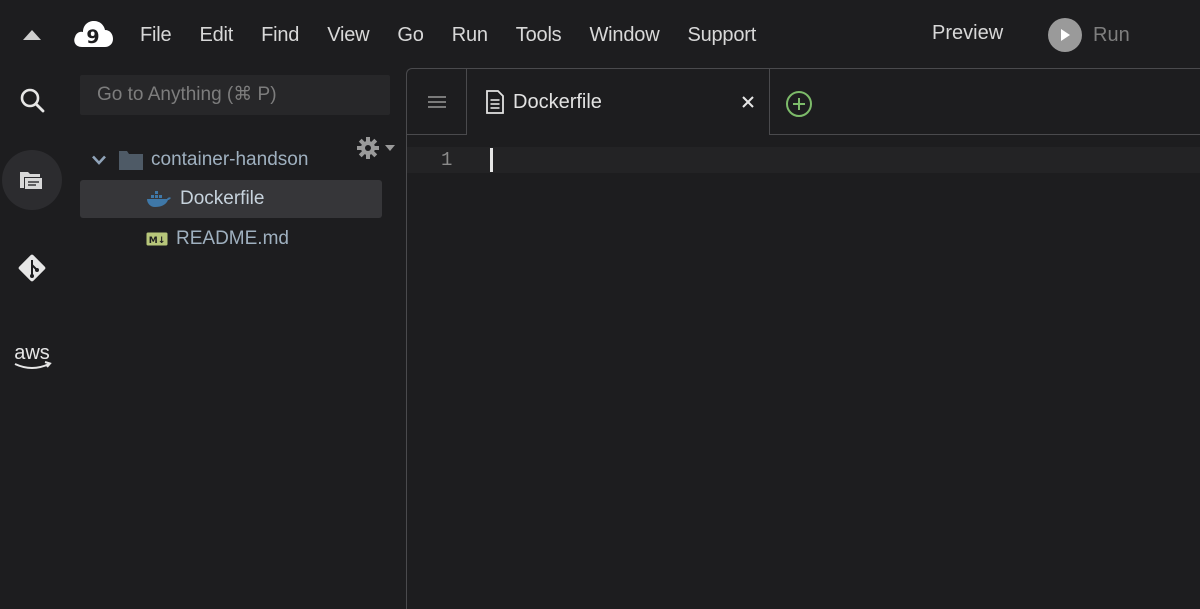  I want to click on tab-label: Dockerfile, so click(557, 101).